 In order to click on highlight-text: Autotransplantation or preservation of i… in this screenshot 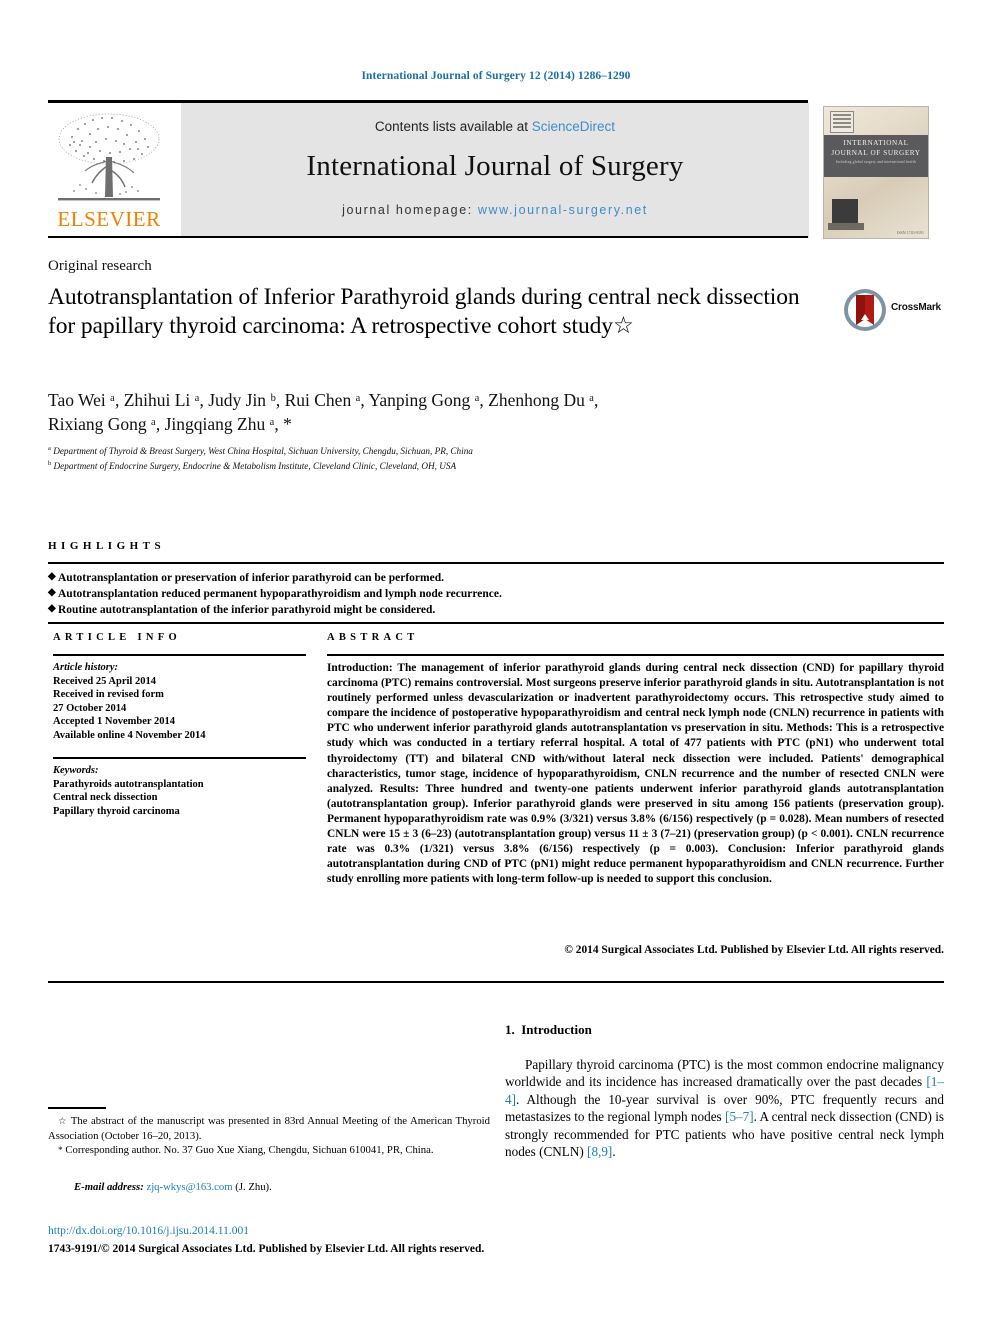, I will do `click(251, 578)`.